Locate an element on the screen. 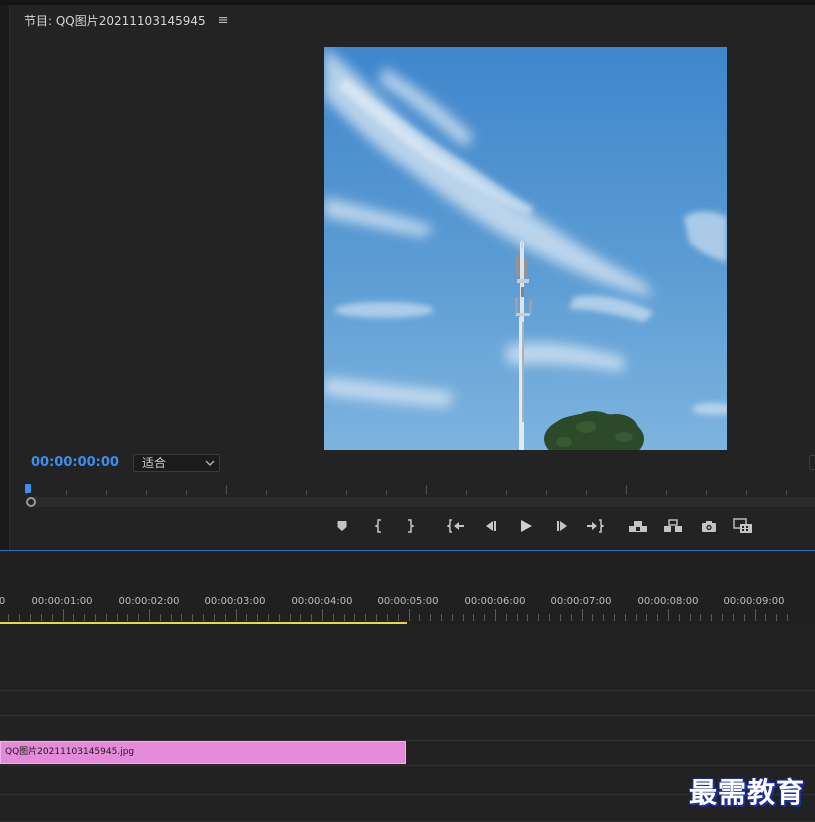 The height and width of the screenshot is (822, 815). step-back-button is located at coordinates (491, 526).